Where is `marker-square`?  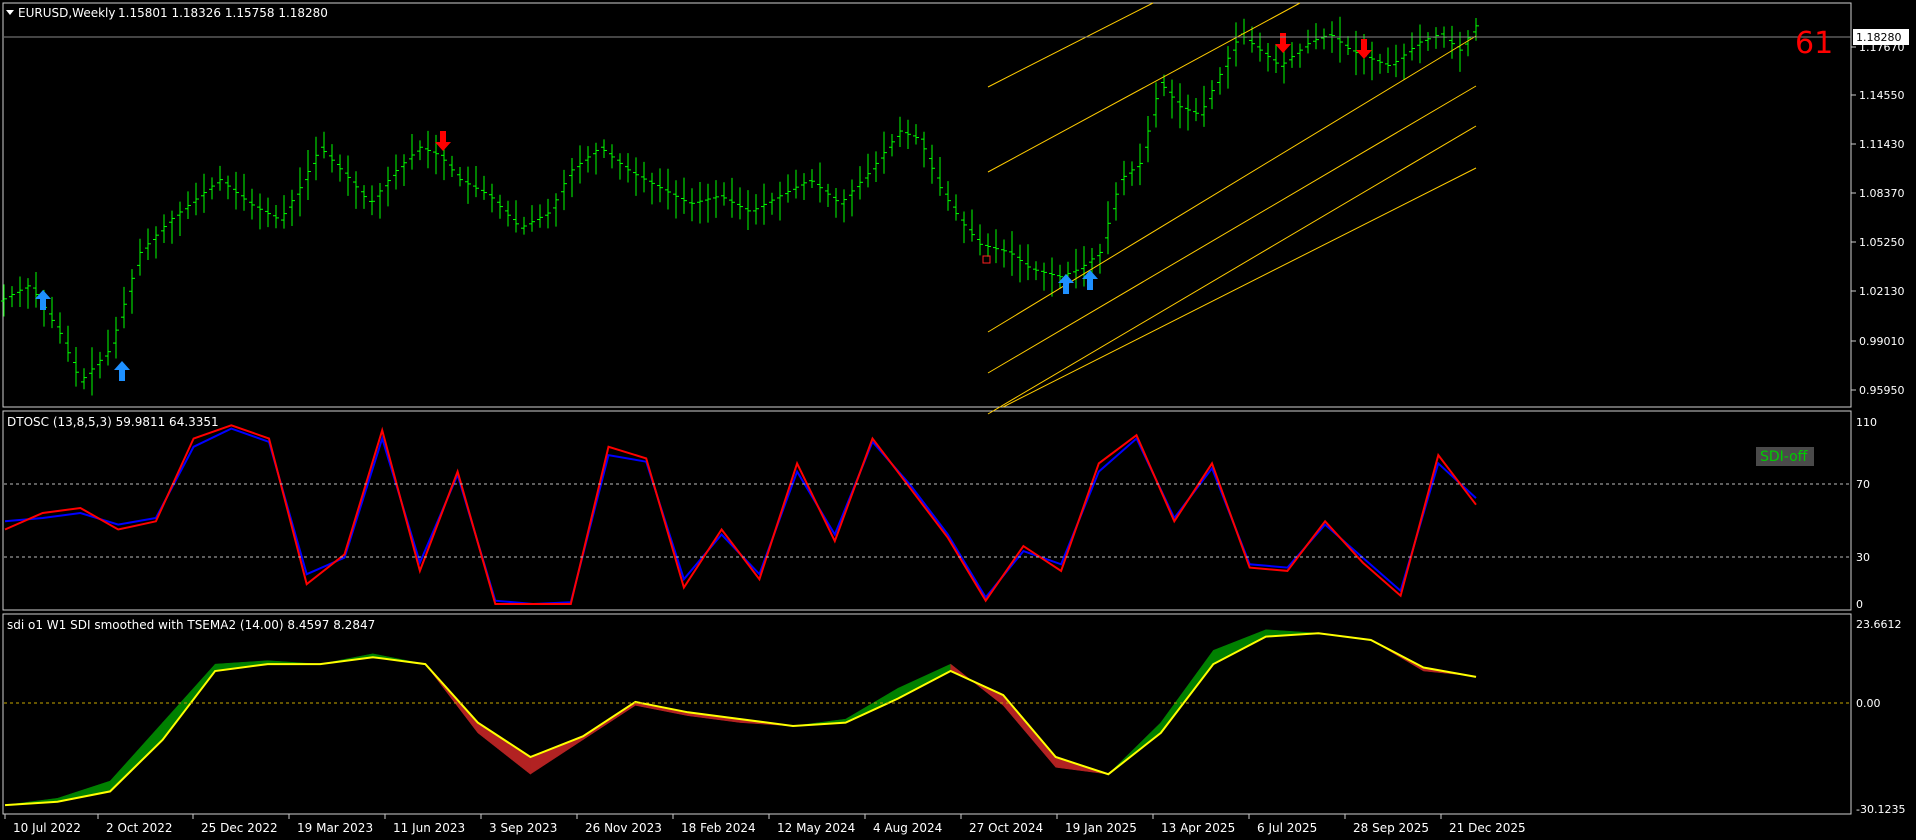 marker-square is located at coordinates (986, 259).